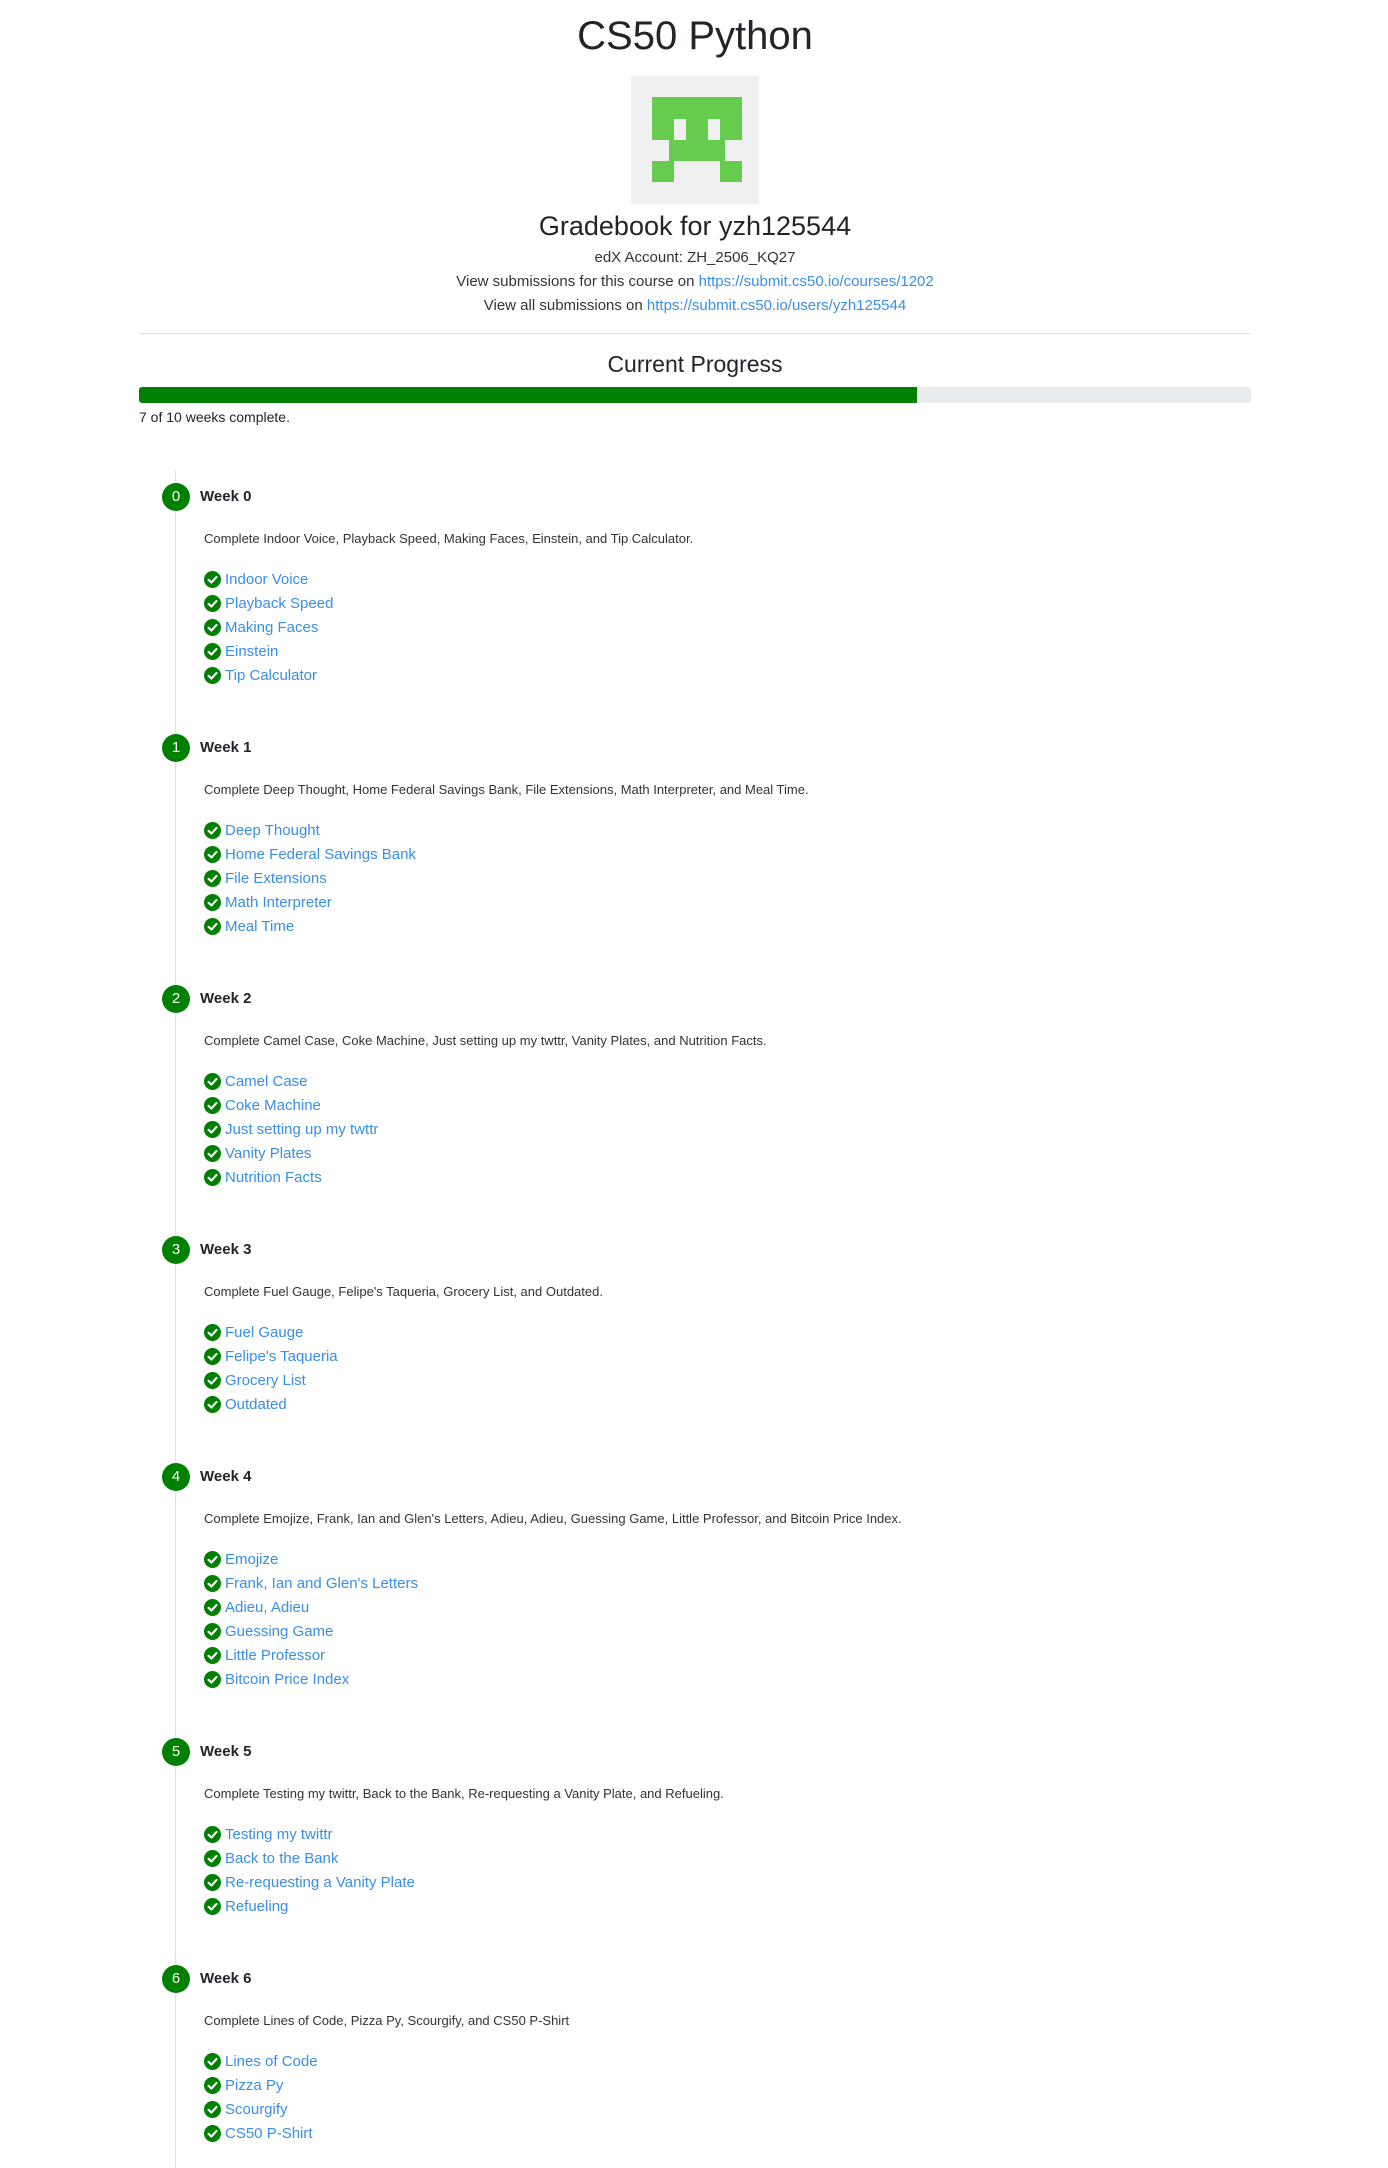 This screenshot has height=2168, width=1388. What do you see at coordinates (264, 1332) in the screenshot?
I see `problem-link: Fuel Gauge` at bounding box center [264, 1332].